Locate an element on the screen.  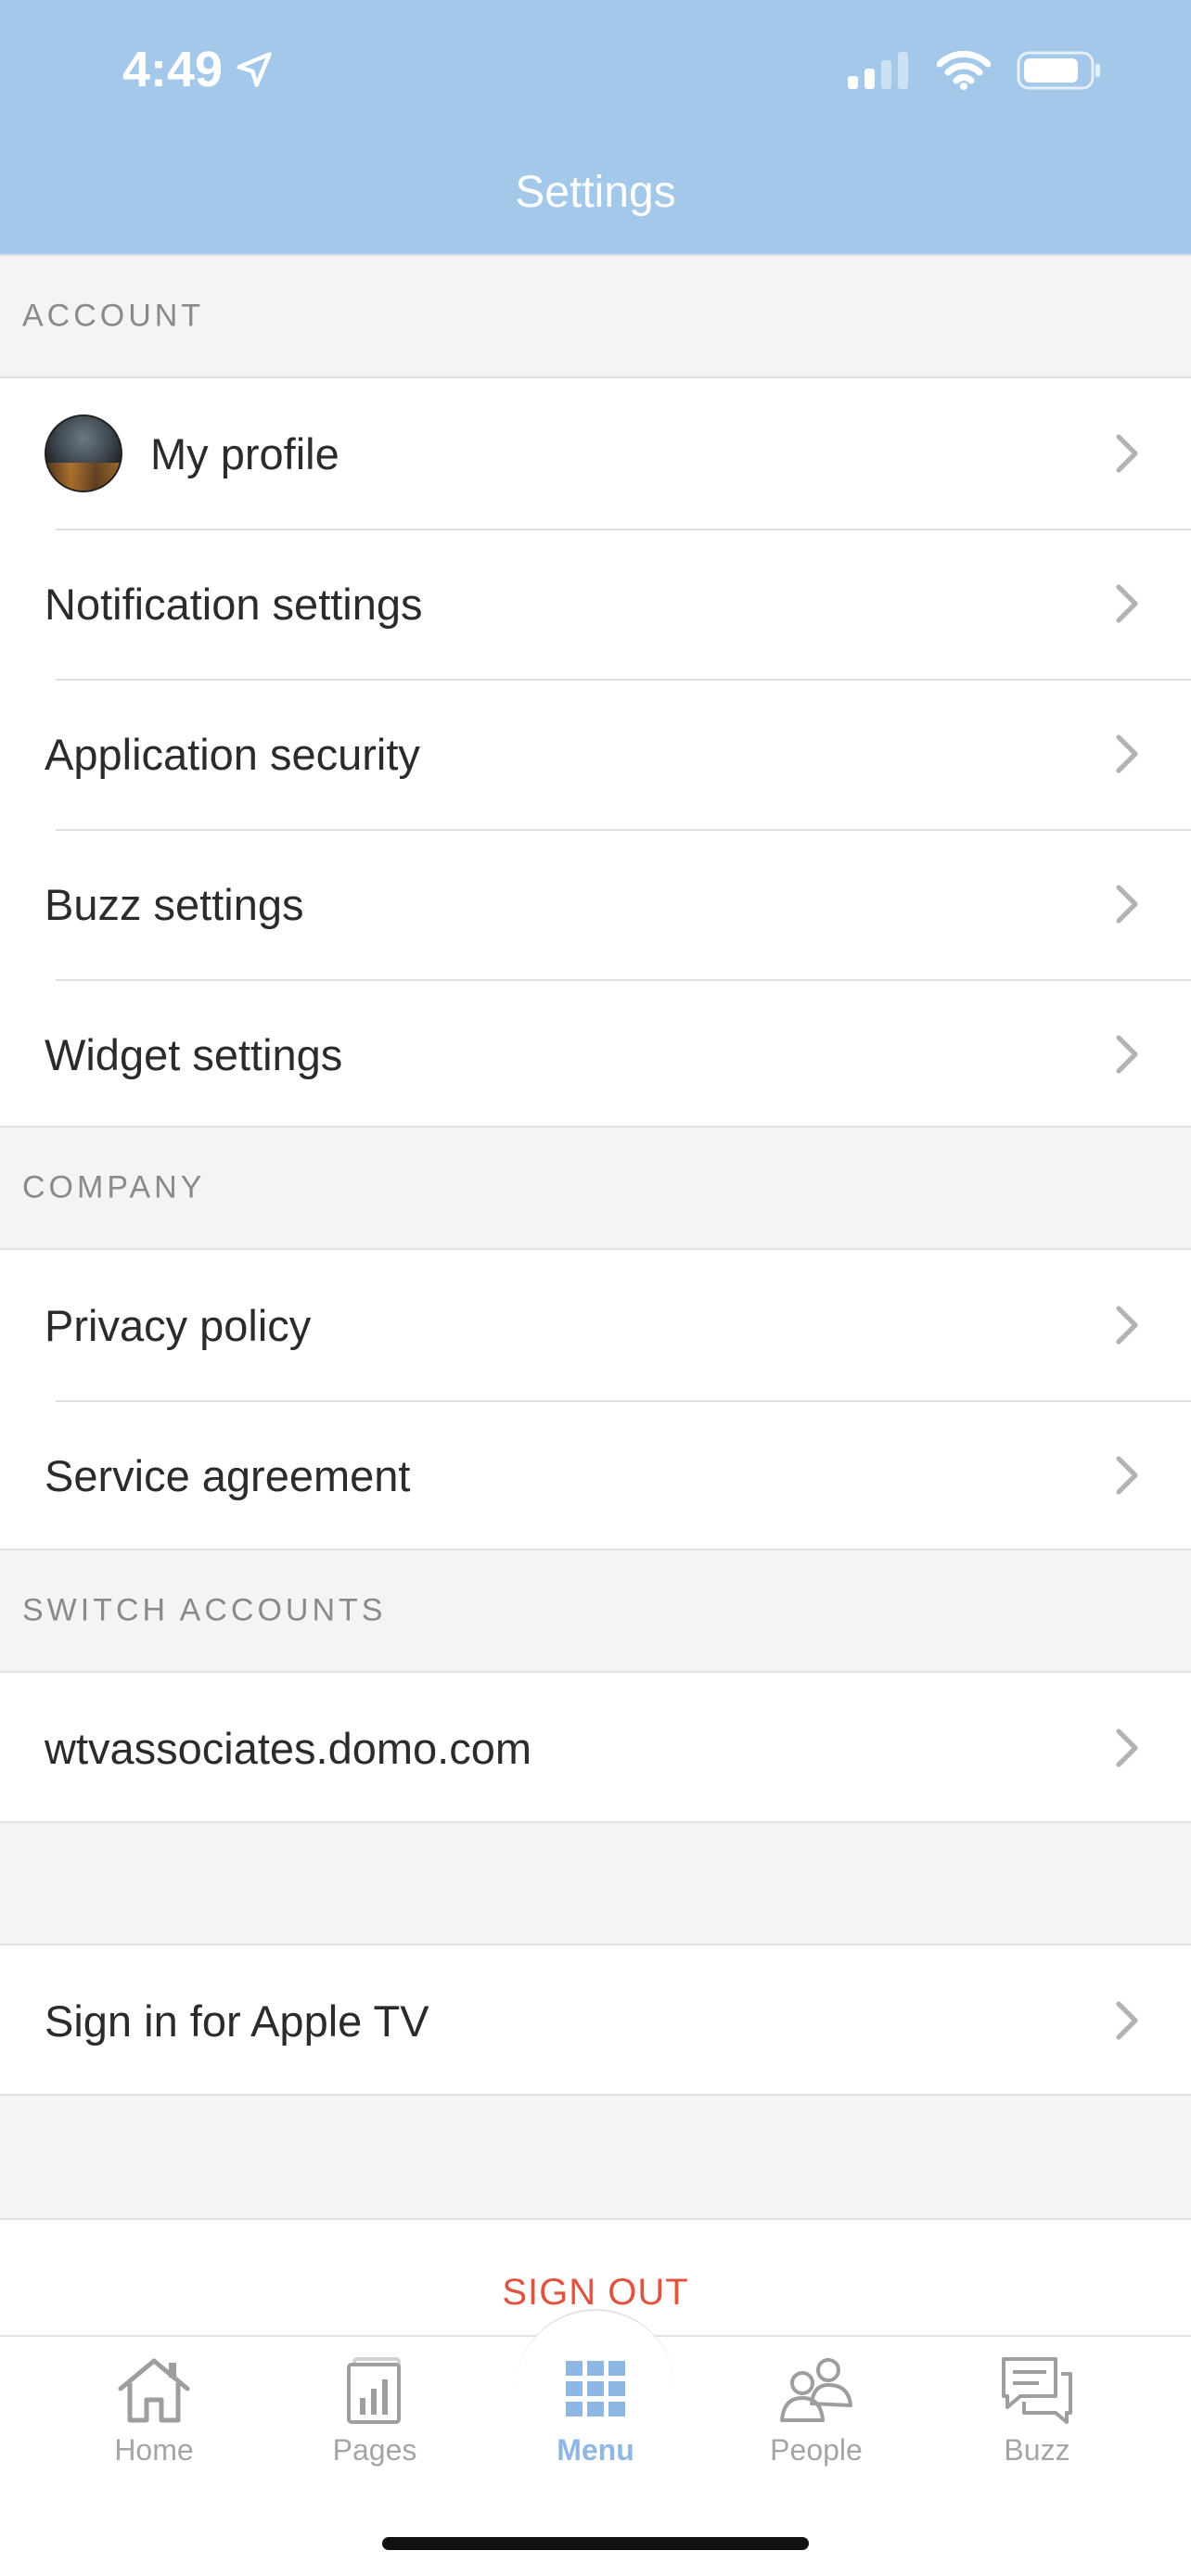
section-header-company: COMPANY is located at coordinates (595, 1188).